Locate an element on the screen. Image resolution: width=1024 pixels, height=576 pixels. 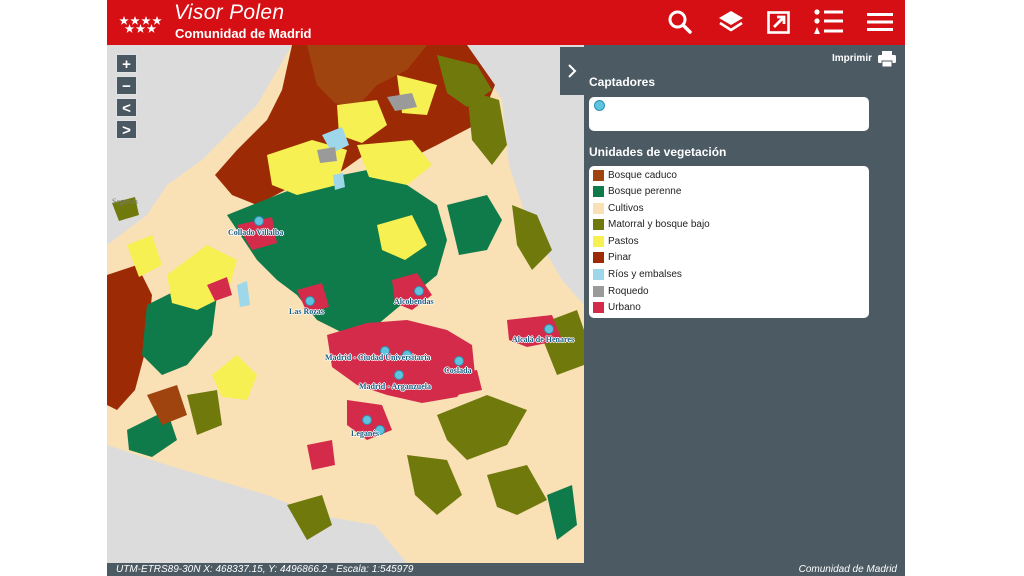
legend-item: Cultivos is located at coordinates (618, 208).